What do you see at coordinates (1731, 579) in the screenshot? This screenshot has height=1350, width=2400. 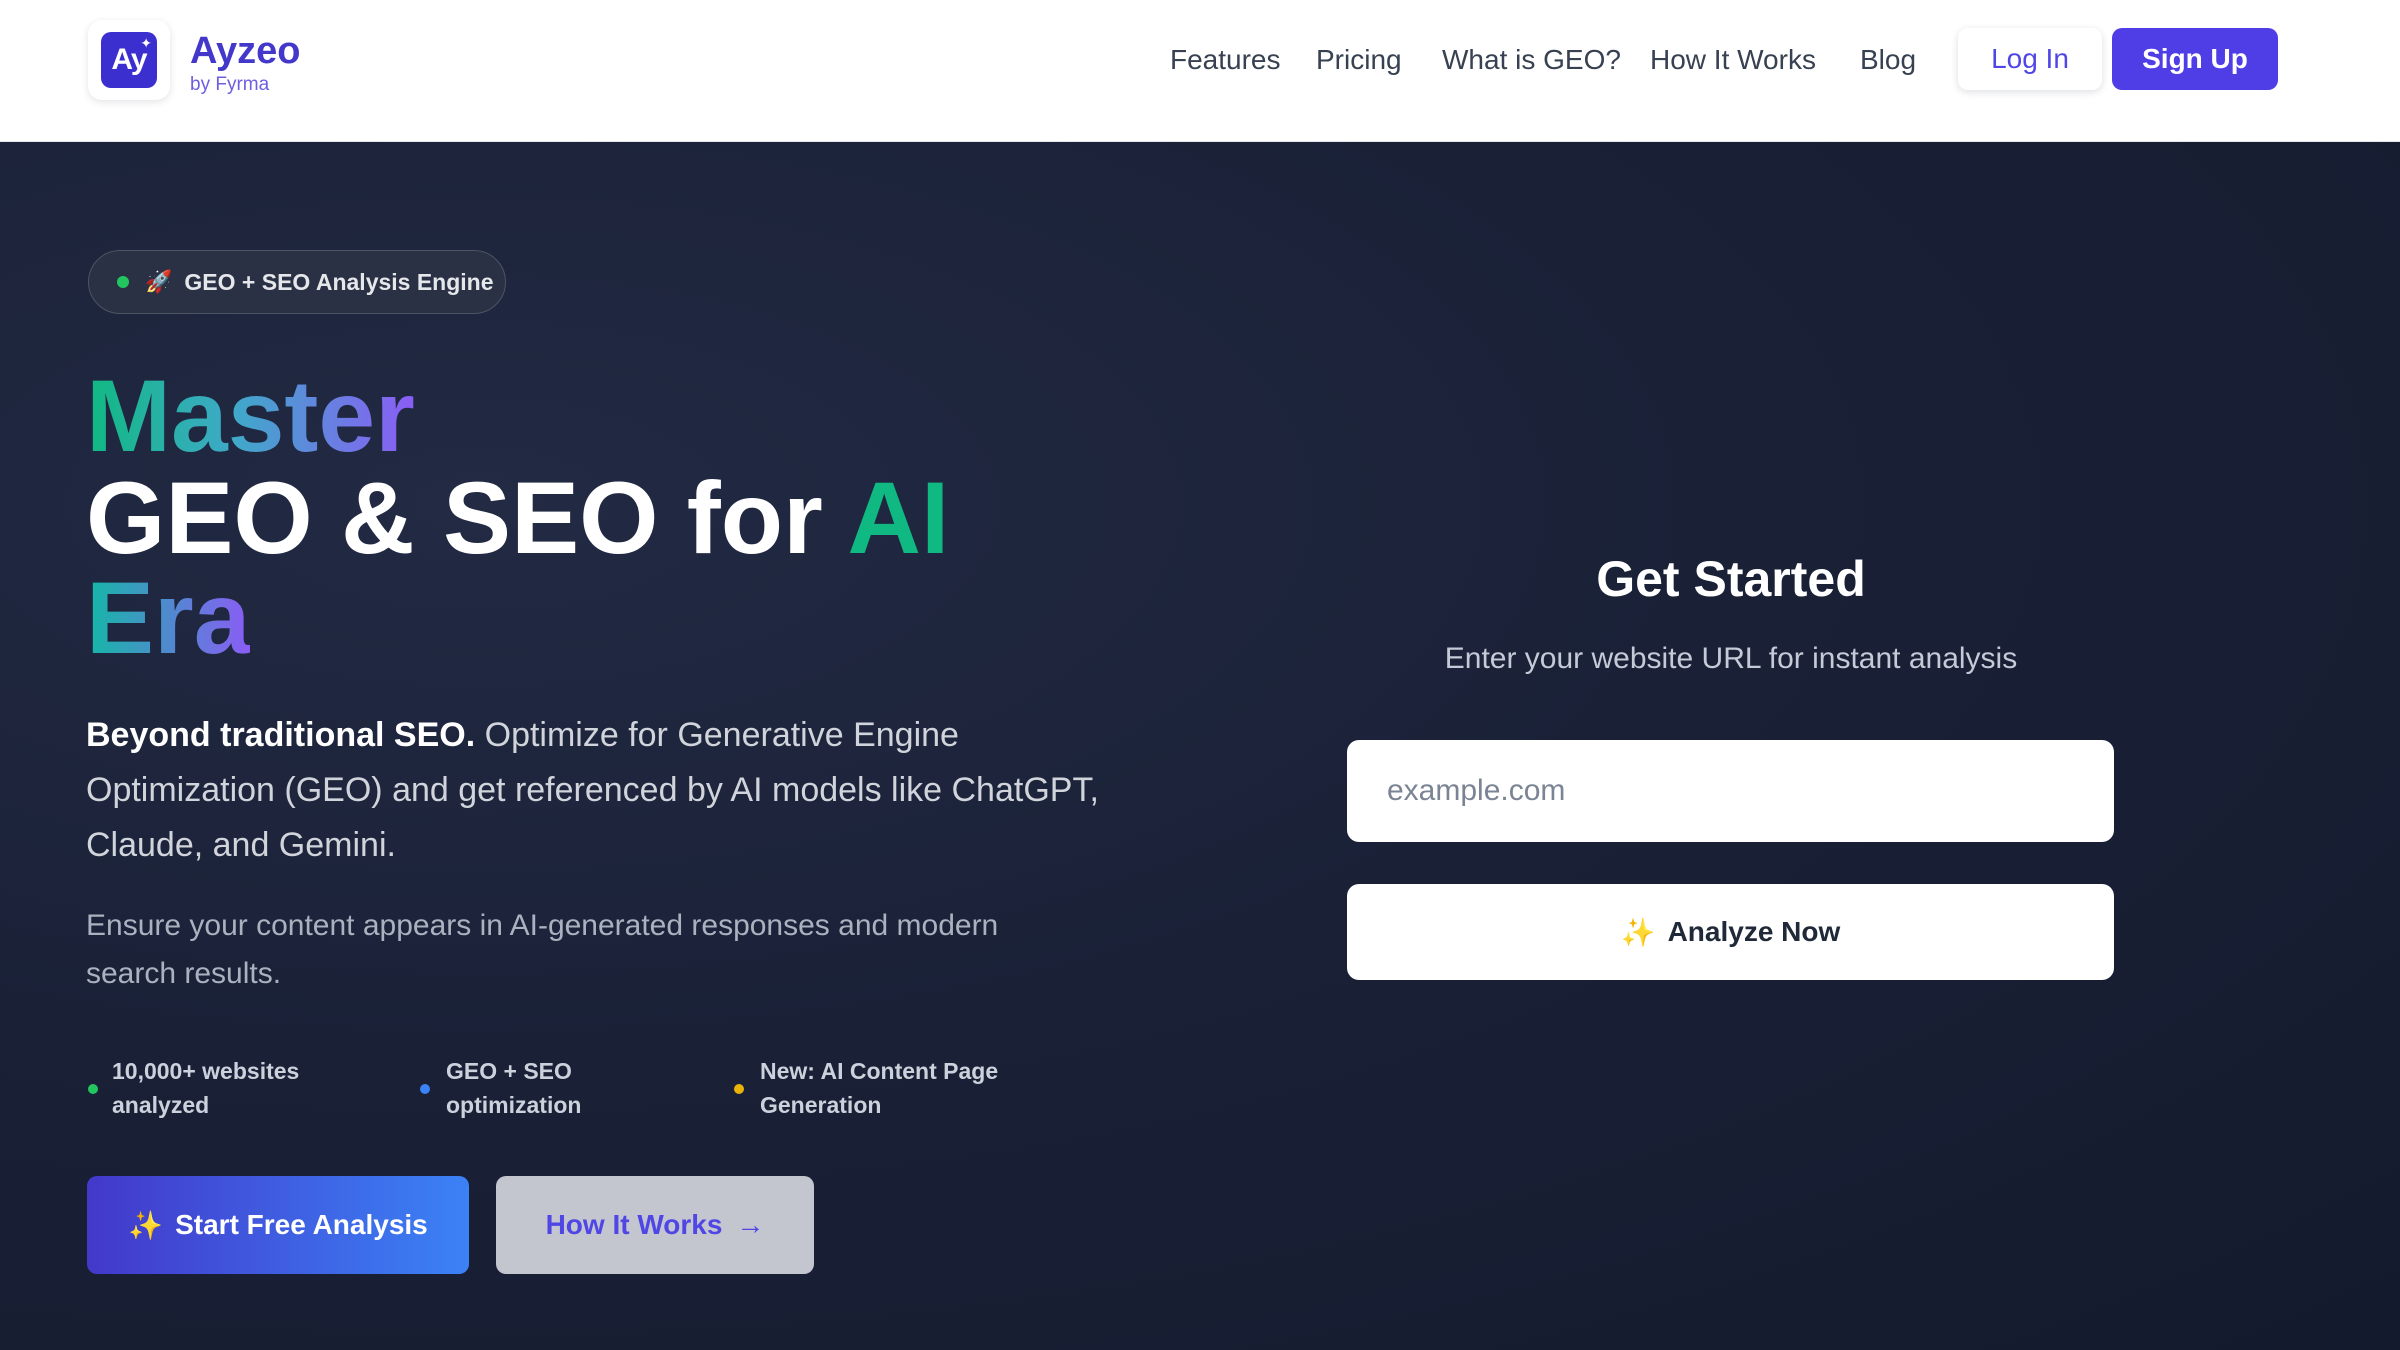 I see `get-started-title: Get Started` at bounding box center [1731, 579].